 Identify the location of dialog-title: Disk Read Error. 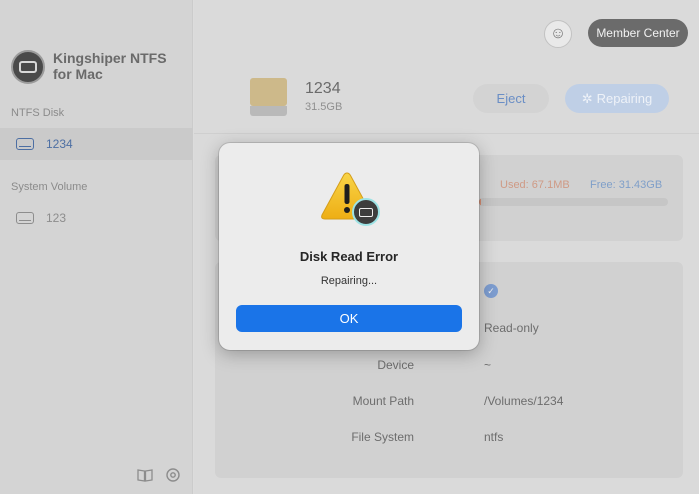
(349, 256).